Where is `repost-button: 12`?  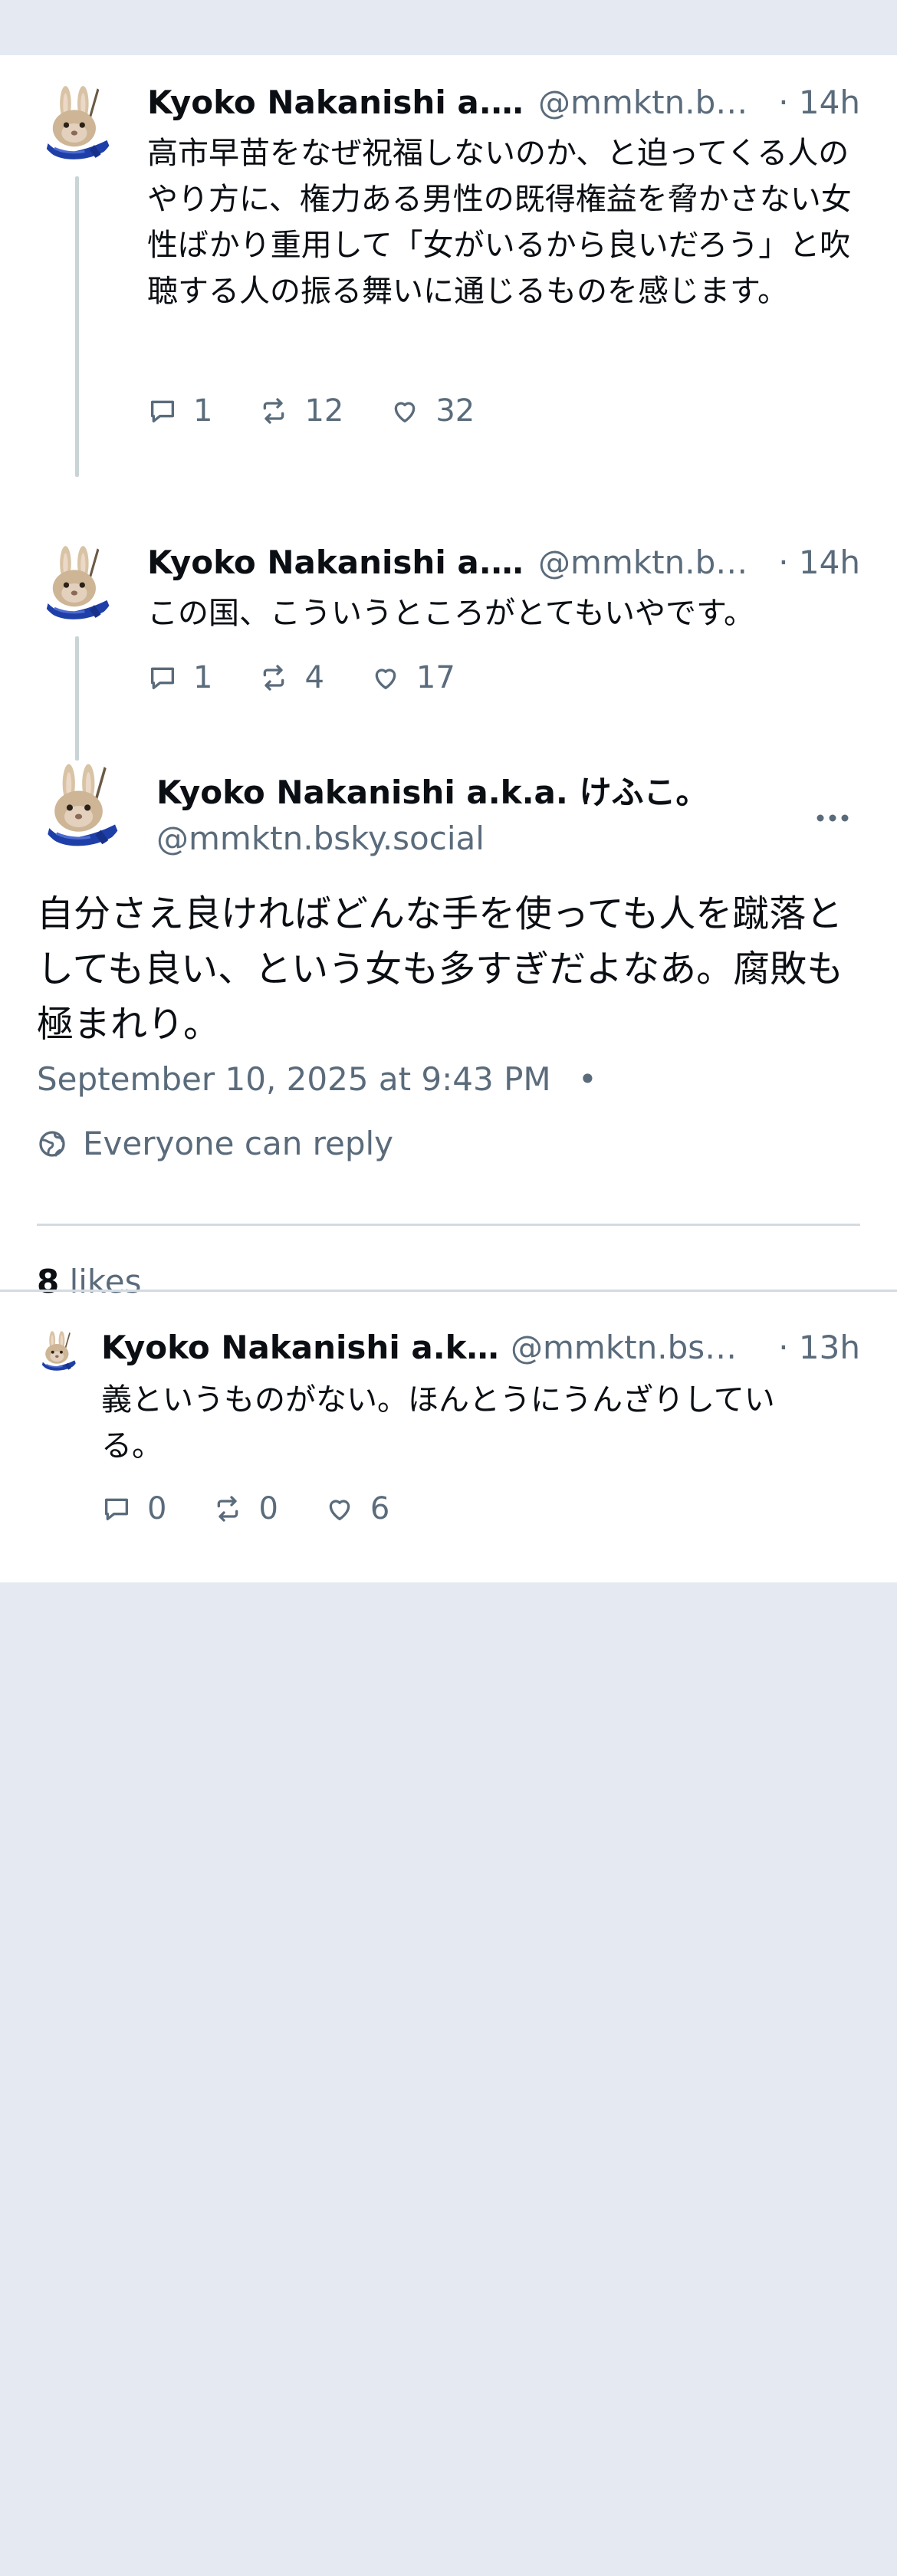 repost-button: 12 is located at coordinates (300, 411).